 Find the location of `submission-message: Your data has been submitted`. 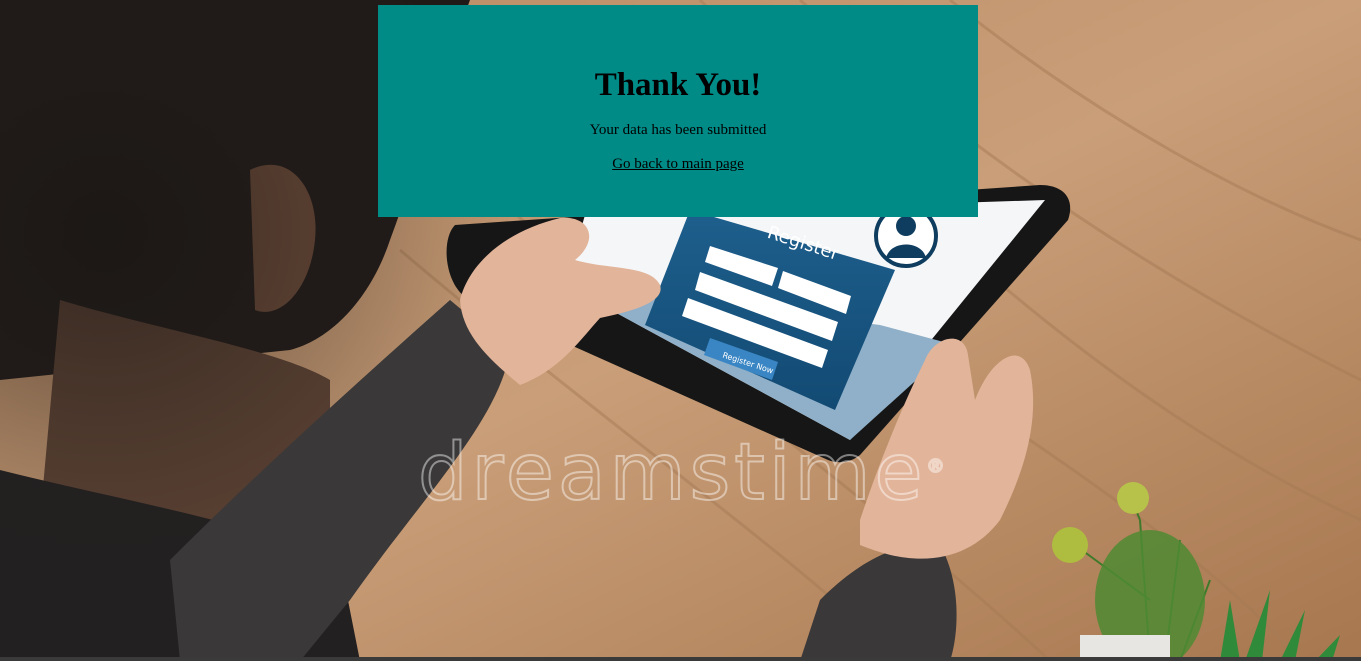

submission-message: Your data has been submitted is located at coordinates (678, 130).